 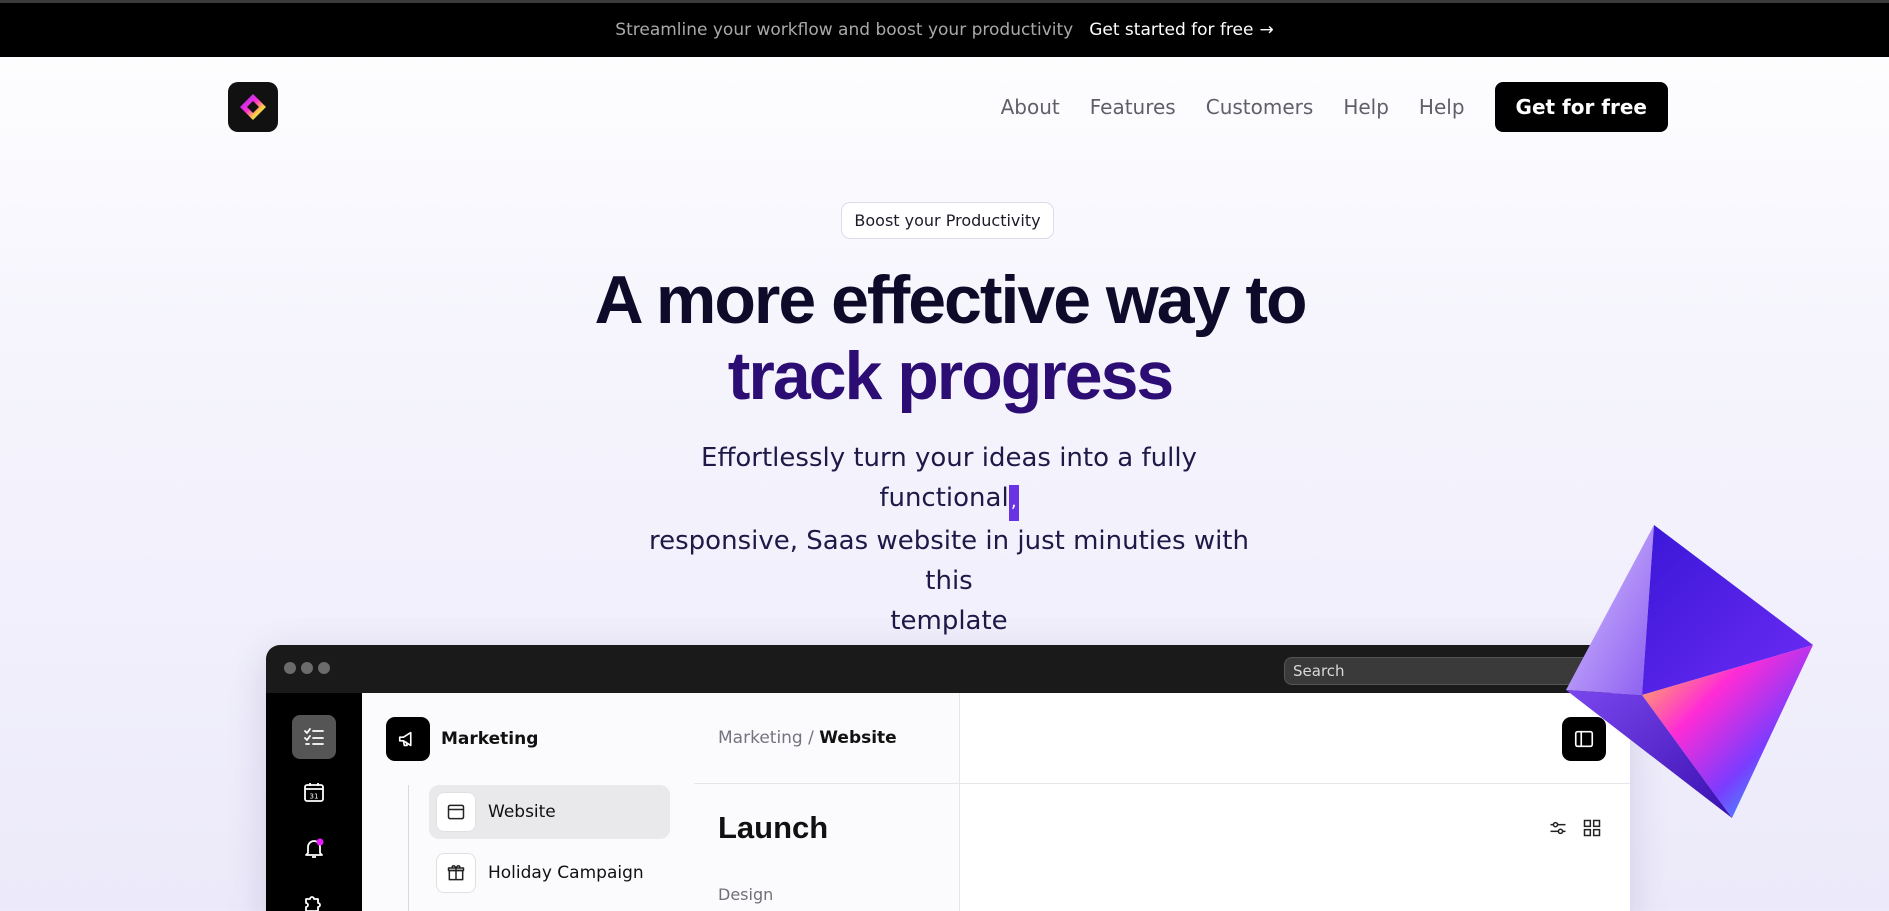 I want to click on decorative-gem, so click(x=1689, y=671).